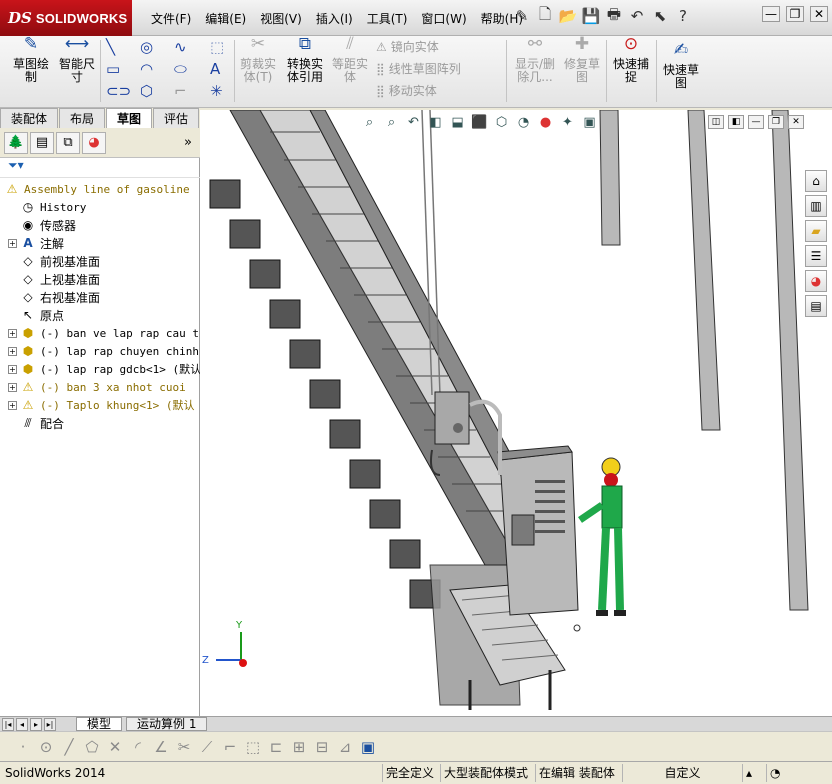 The image size is (832, 784). Describe the element at coordinates (225, 18) in the screenshot. I see `menu-edit: 编辑(E)` at that location.